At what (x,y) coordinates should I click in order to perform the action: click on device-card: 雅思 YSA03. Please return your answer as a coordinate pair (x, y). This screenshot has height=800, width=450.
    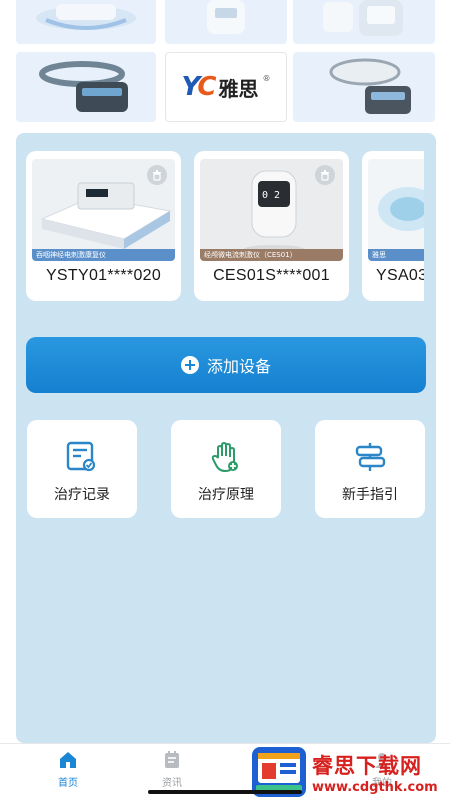
    Looking at the image, I should click on (393, 226).